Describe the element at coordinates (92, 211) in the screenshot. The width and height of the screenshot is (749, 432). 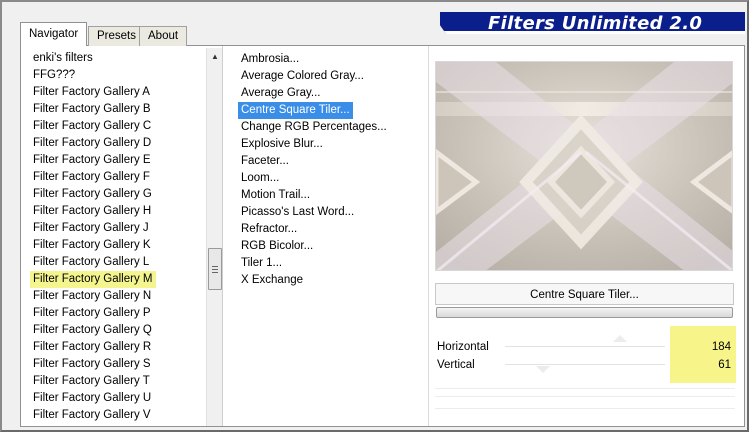
I see `category-item: Filter Factory Gallery H` at that location.